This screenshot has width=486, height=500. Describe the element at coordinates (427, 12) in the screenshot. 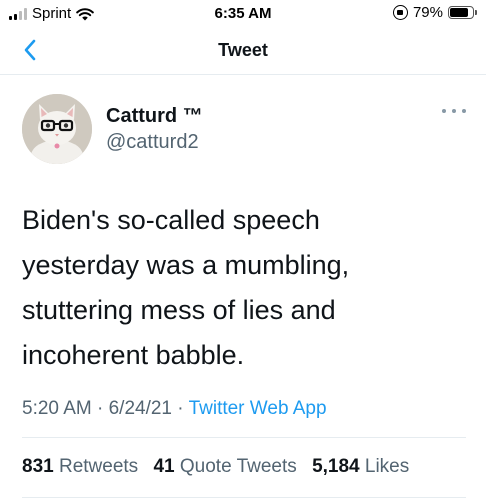

I see `battery-percent: 79%` at that location.